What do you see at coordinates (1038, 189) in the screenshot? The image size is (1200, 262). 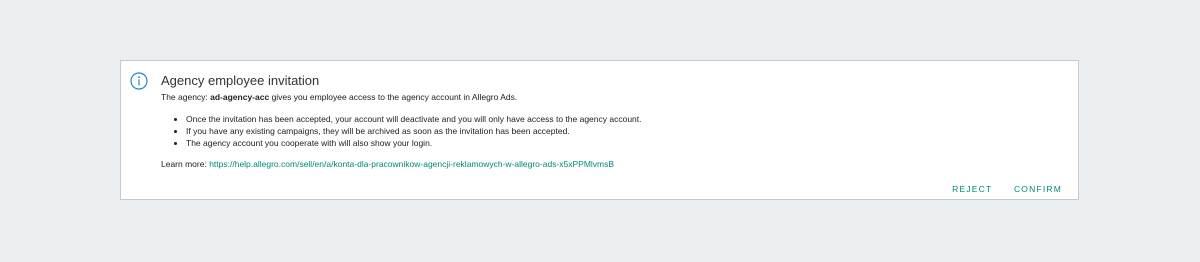 I see `confirm-button: CONFIRM` at bounding box center [1038, 189].